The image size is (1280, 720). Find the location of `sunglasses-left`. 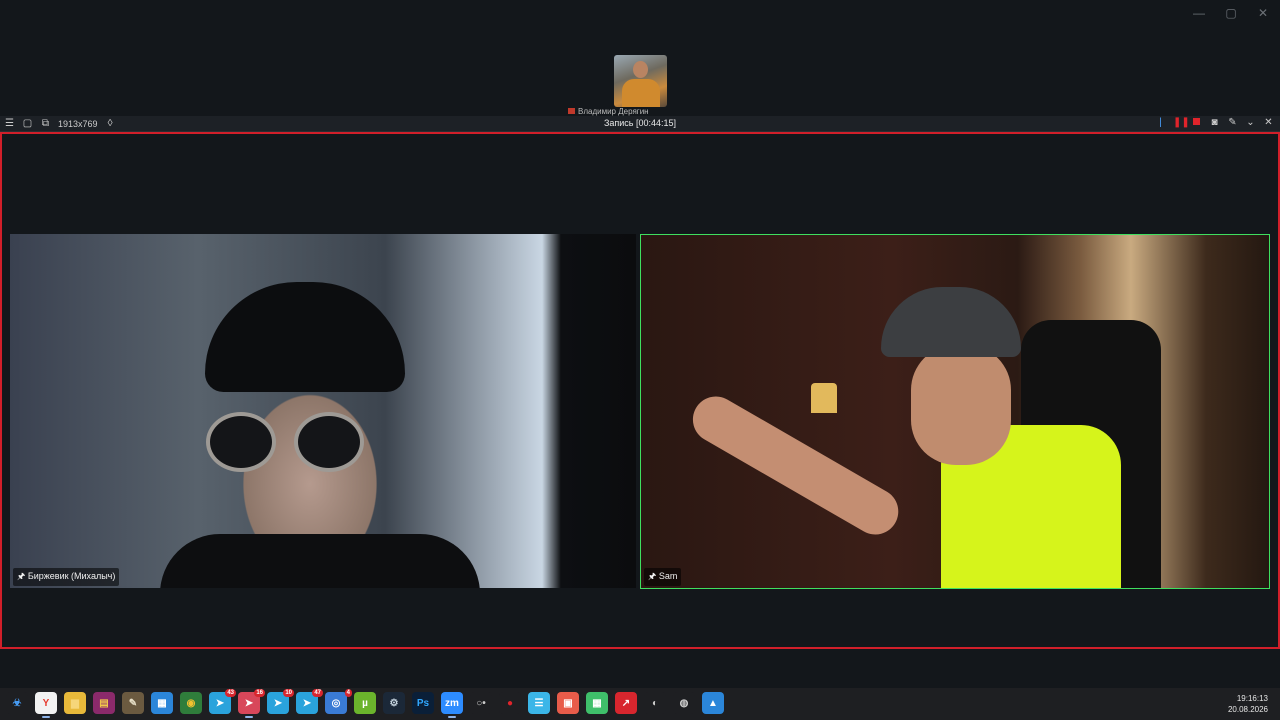

sunglasses-left is located at coordinates (241, 442).